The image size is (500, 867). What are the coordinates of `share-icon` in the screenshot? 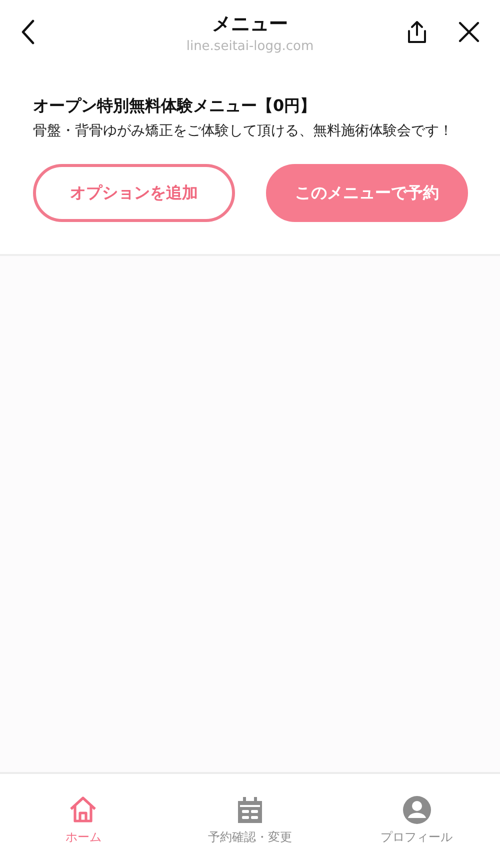 It's located at (417, 32).